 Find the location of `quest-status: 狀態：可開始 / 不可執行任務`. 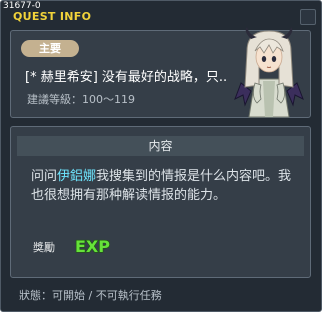

quest-status: 狀態：可開始 / 不可執行任務 is located at coordinates (90, 295).